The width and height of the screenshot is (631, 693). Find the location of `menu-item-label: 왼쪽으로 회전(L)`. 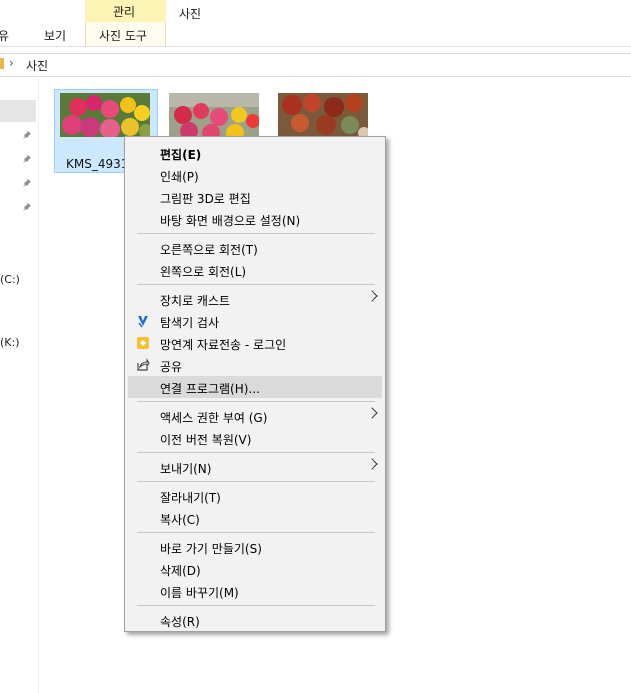

menu-item-label: 왼쪽으로 회전(L) is located at coordinates (203, 272).